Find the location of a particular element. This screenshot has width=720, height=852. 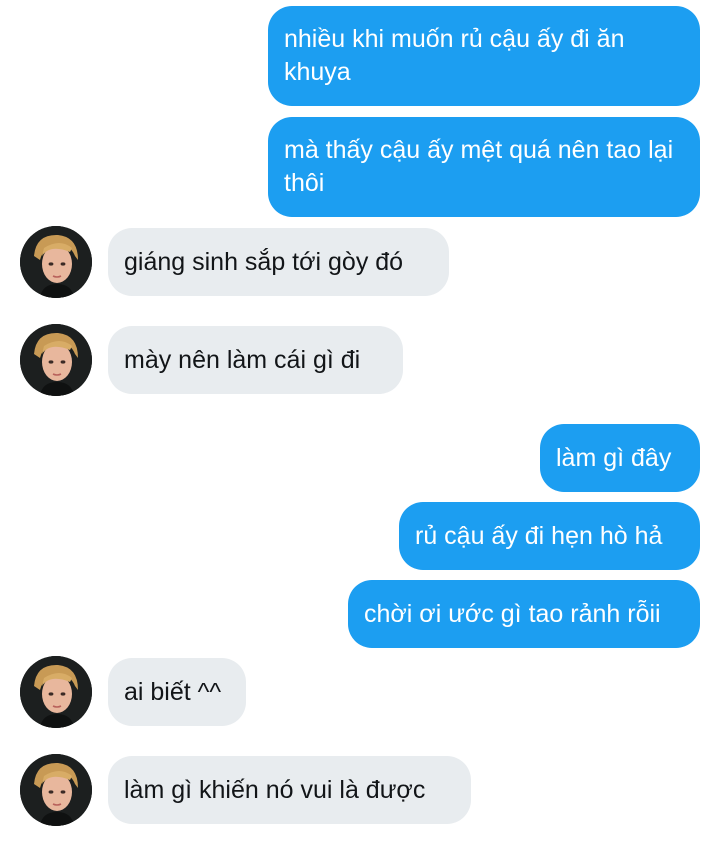

message-text: làm gì đây is located at coordinates (614, 457).